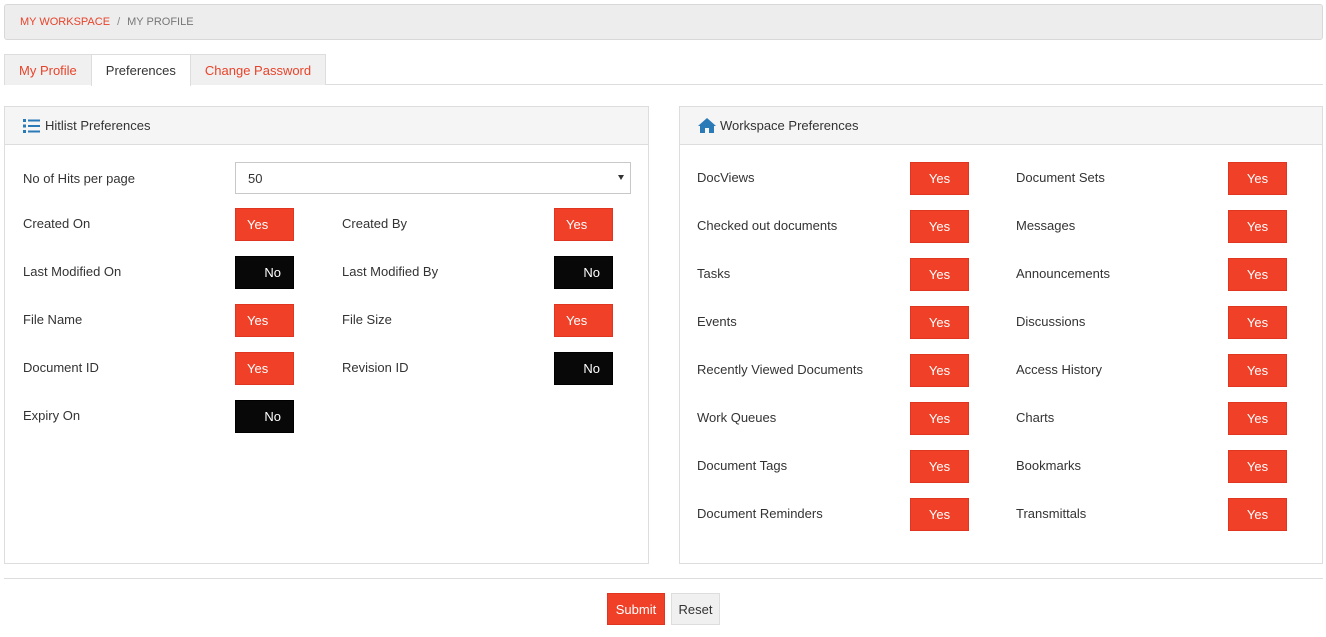  I want to click on footer-divider, so click(663, 578).